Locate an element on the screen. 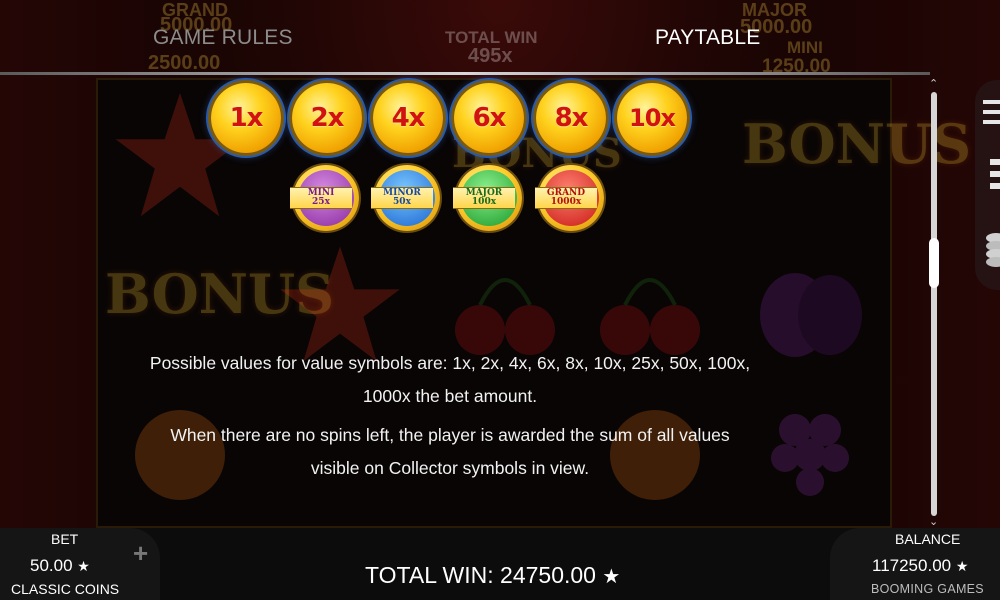  coin-value: 10x is located at coordinates (652, 118).